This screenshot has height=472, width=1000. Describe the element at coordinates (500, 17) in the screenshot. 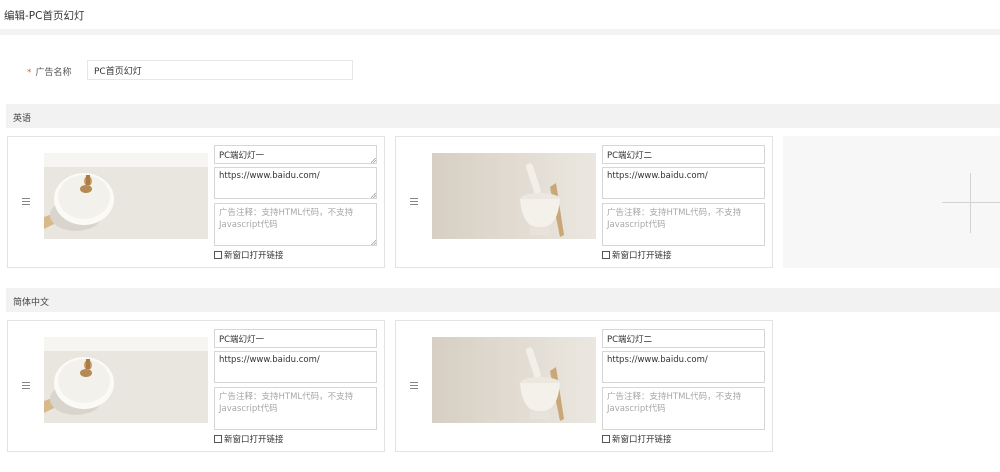

I see `page-header: 编辑-PC首页幻灯` at that location.